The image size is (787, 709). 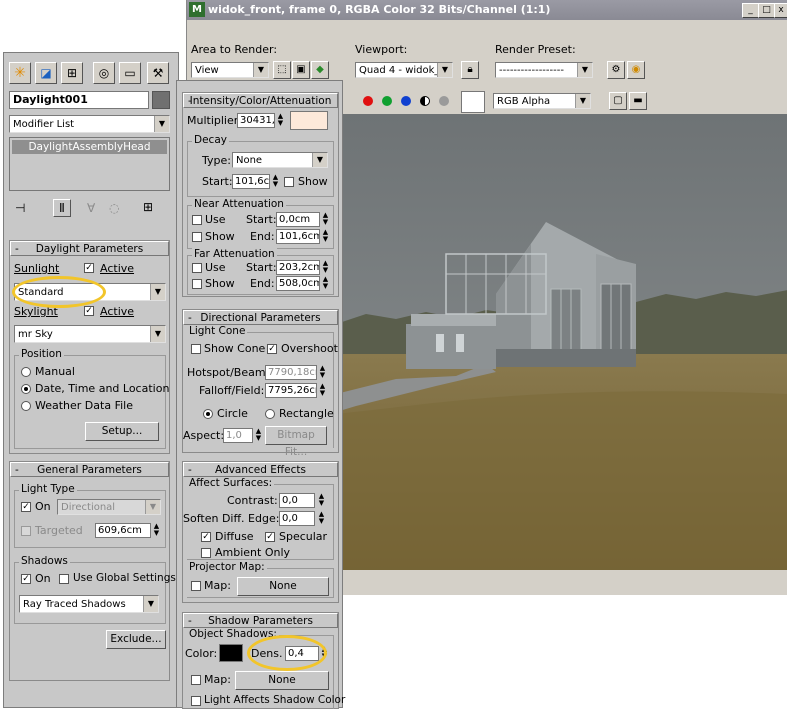 What do you see at coordinates (64, 579) in the screenshot?
I see `use-global-settings-checkbox` at bounding box center [64, 579].